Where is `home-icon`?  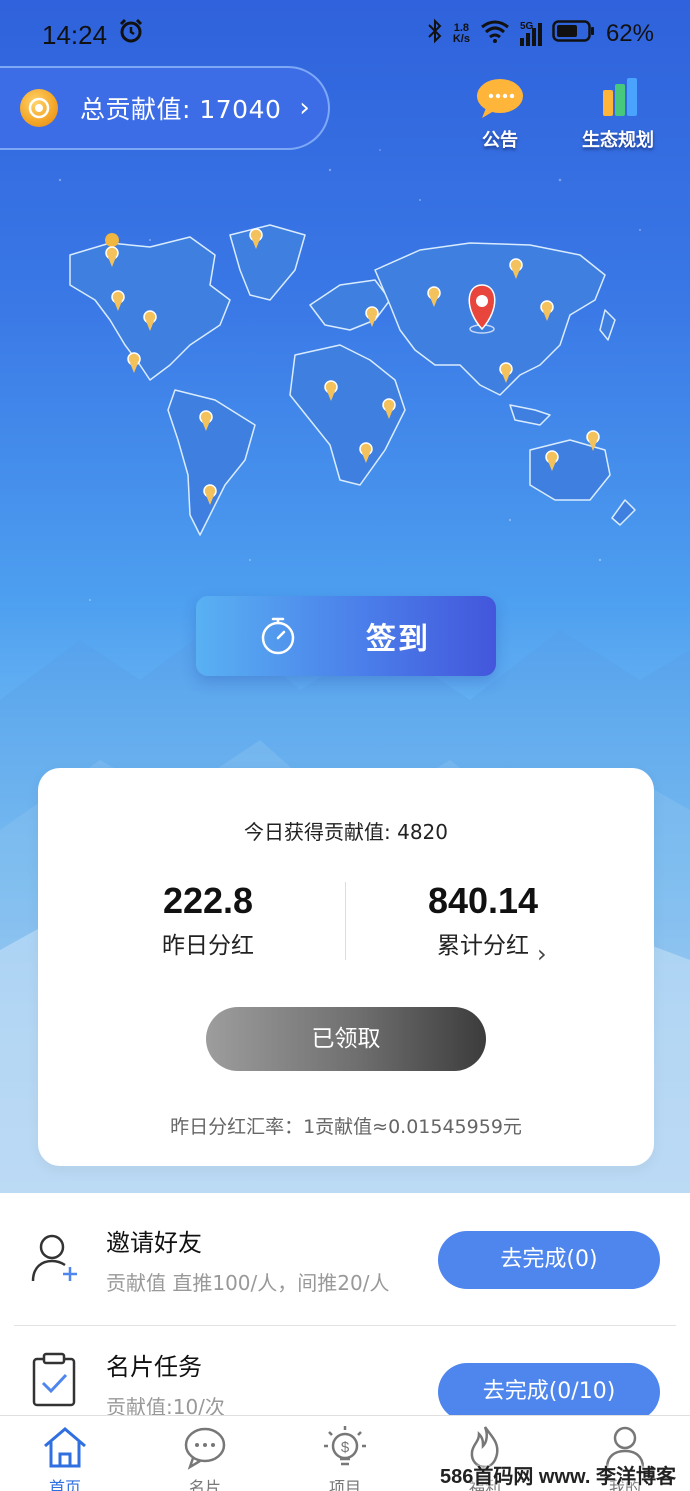
home-icon is located at coordinates (65, 1447).